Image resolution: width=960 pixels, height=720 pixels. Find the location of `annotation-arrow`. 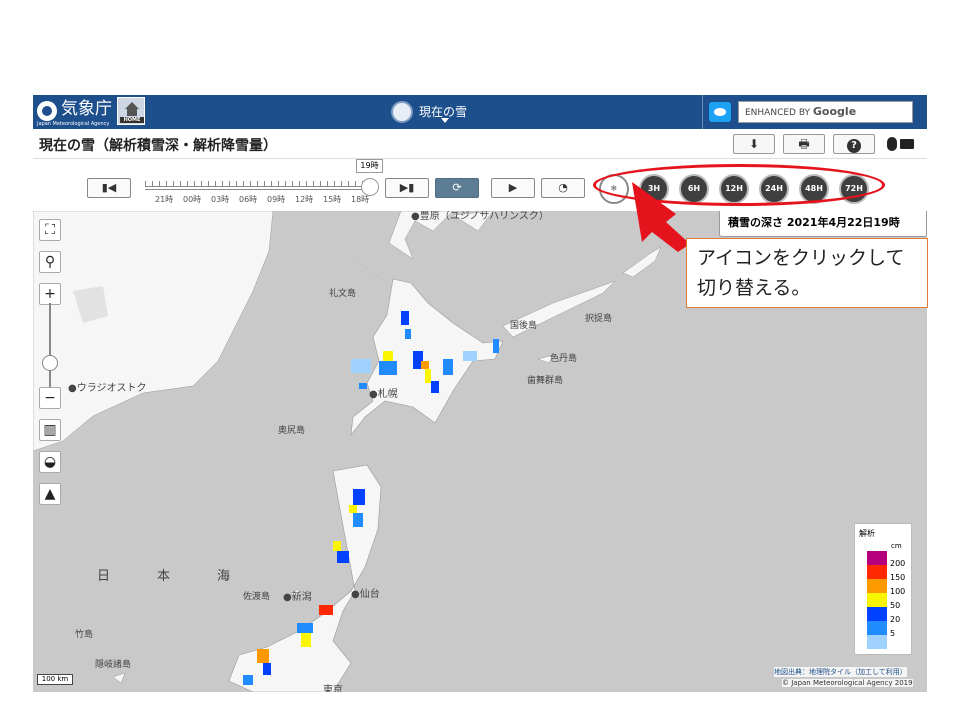

annotation-arrow is located at coordinates (661, 217).